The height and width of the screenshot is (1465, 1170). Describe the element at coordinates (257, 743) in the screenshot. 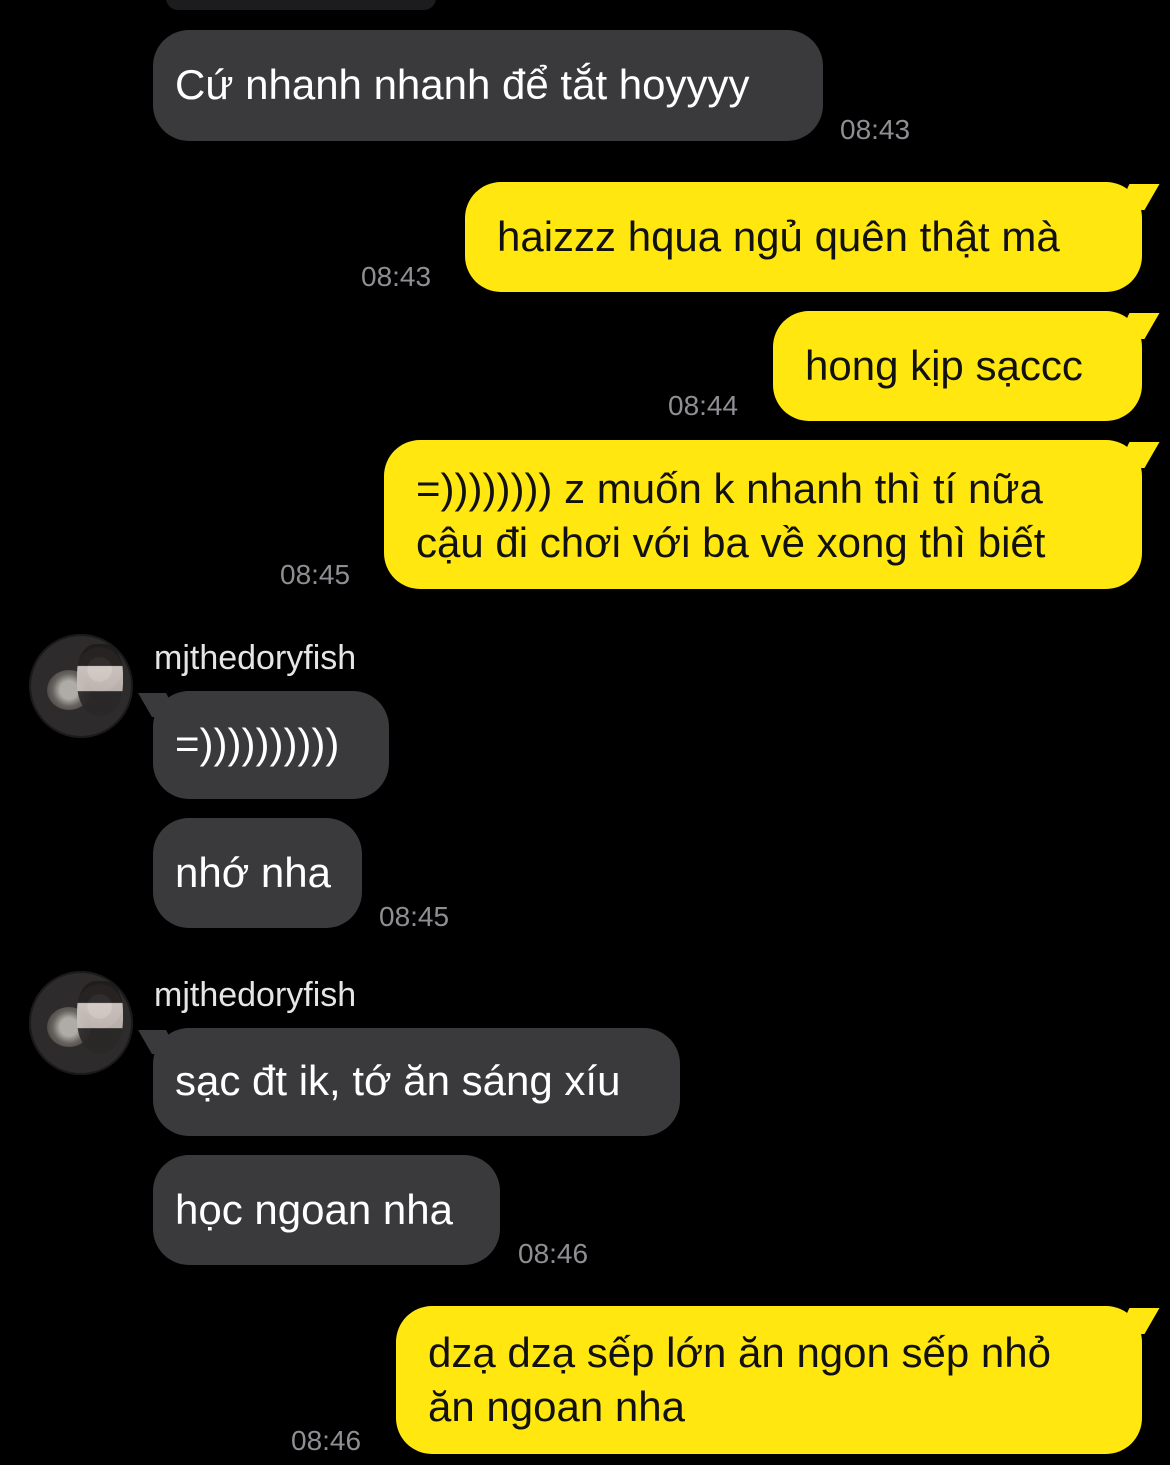

I see `message-text: =))))))))))` at that location.